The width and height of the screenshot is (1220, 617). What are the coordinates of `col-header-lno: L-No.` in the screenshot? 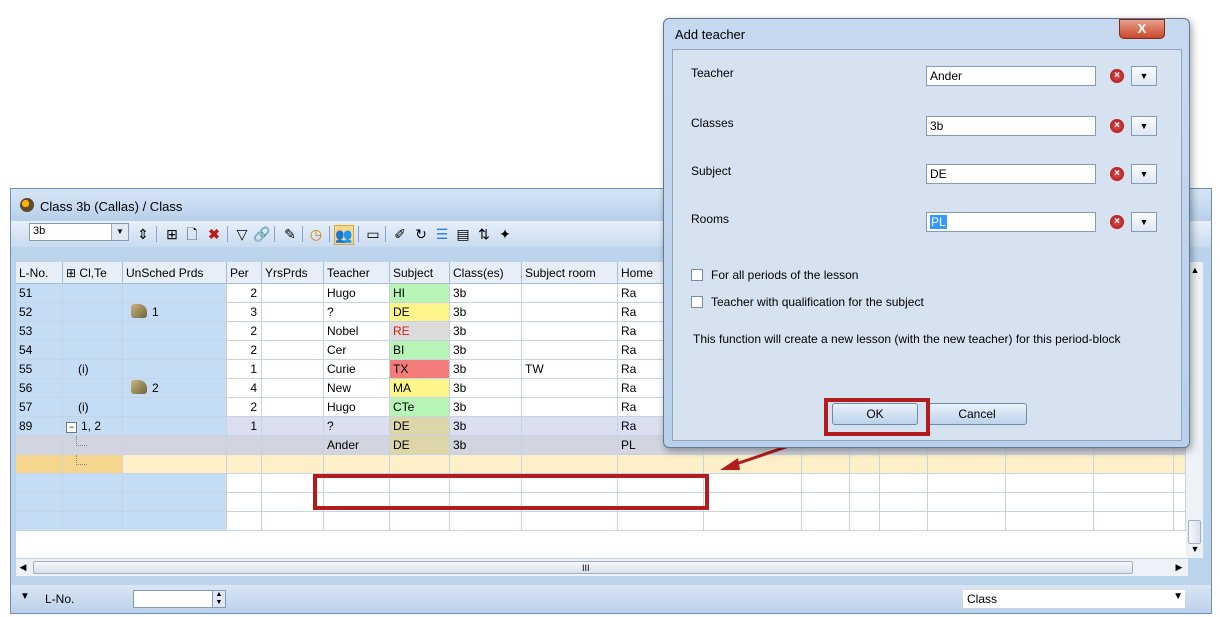 It's located at (39, 273).